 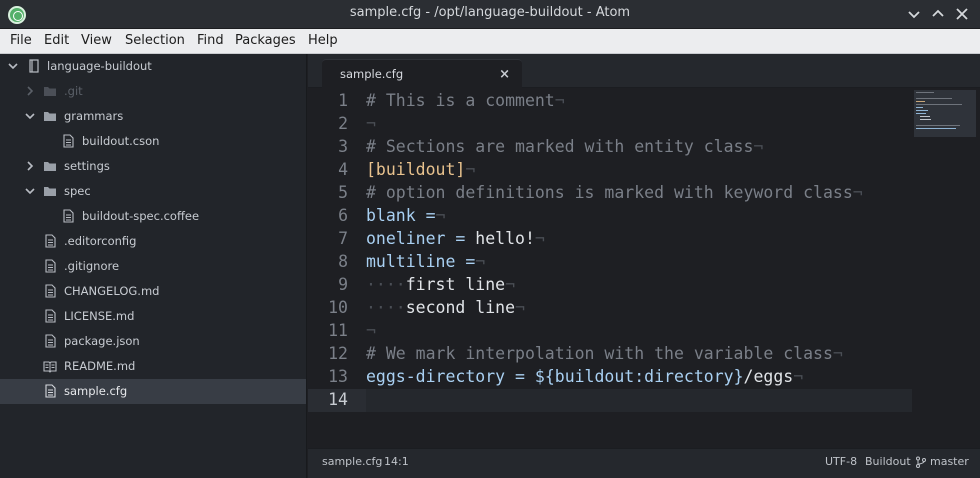 What do you see at coordinates (962, 14) in the screenshot?
I see `close-window-icon` at bounding box center [962, 14].